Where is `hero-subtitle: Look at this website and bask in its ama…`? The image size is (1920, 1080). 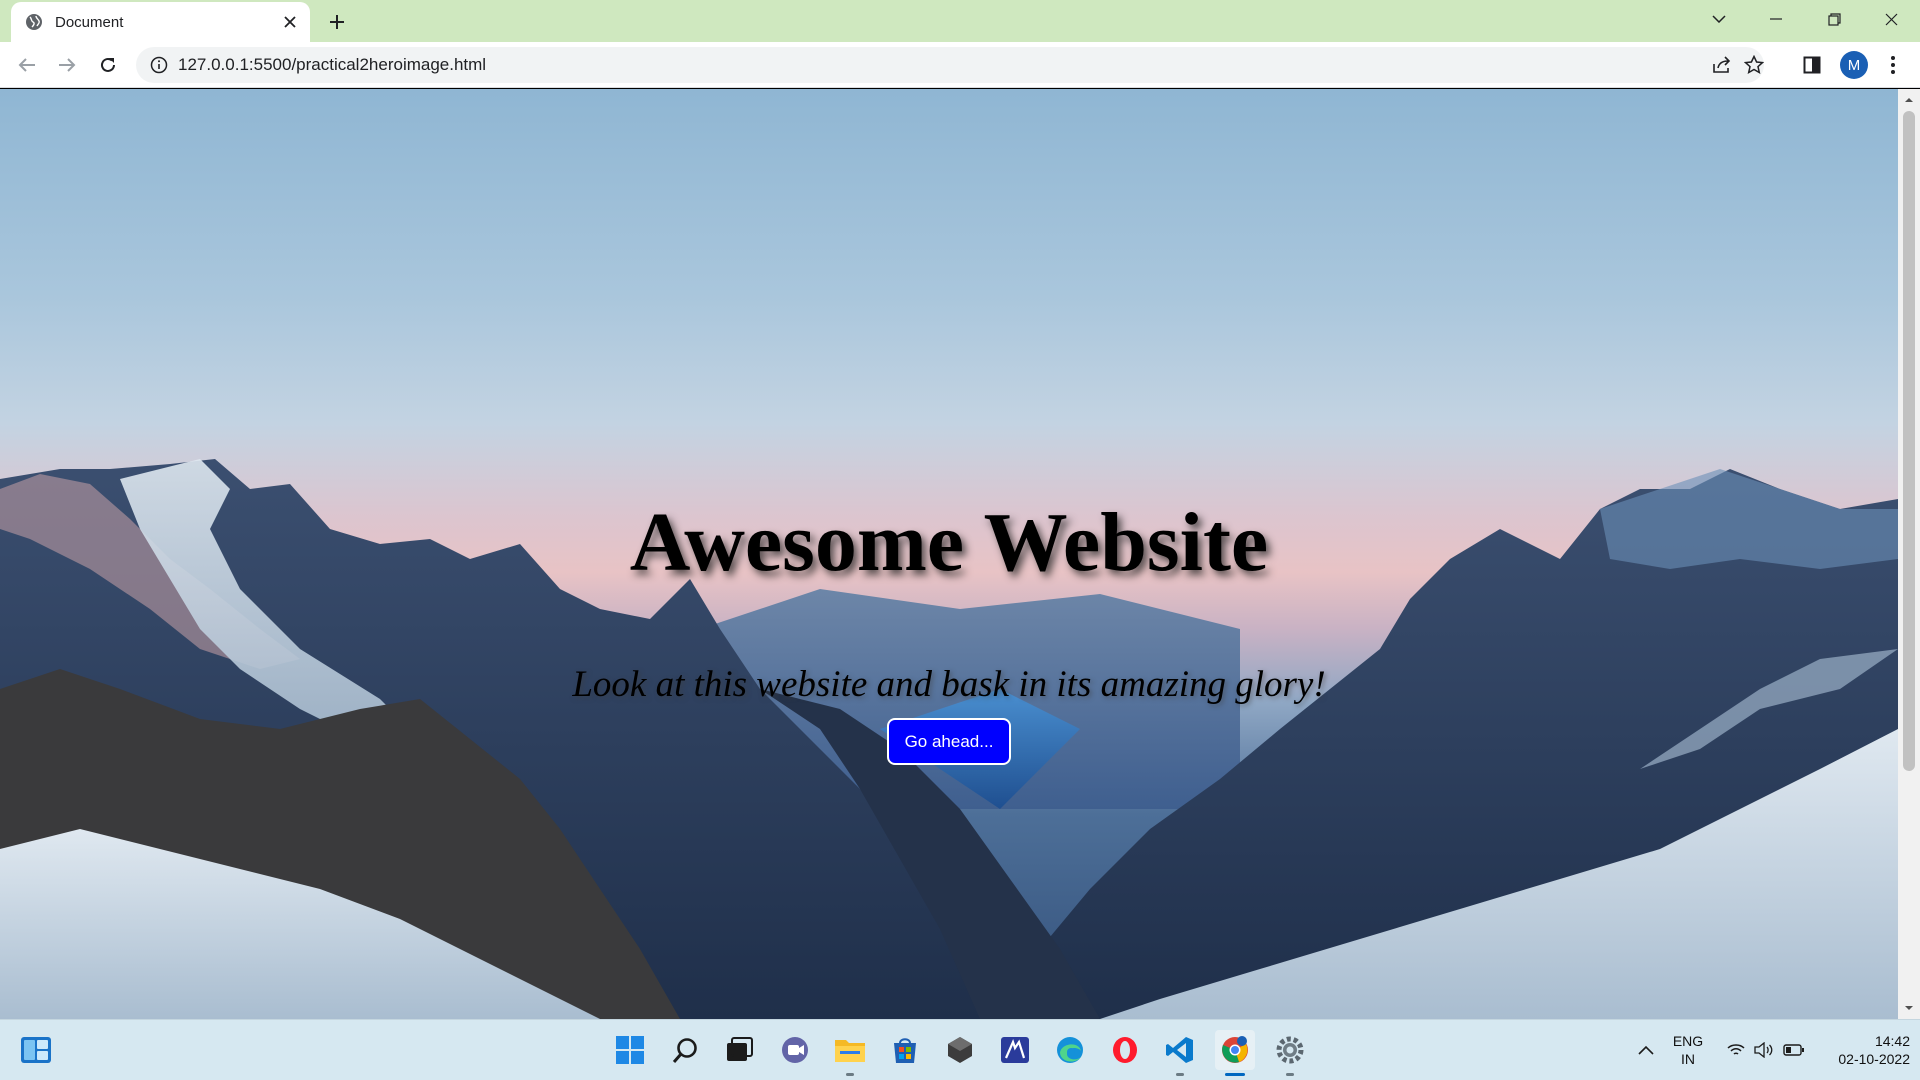 hero-subtitle: Look at this website and bask in its ama… is located at coordinates (949, 684).